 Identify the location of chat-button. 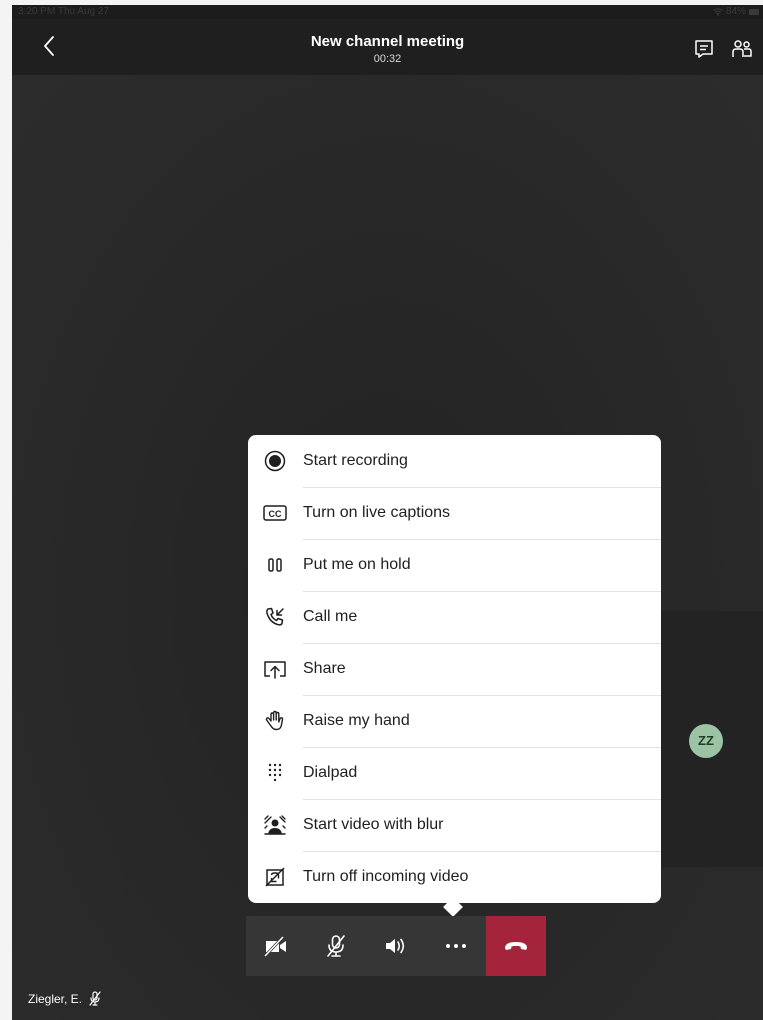
(704, 49).